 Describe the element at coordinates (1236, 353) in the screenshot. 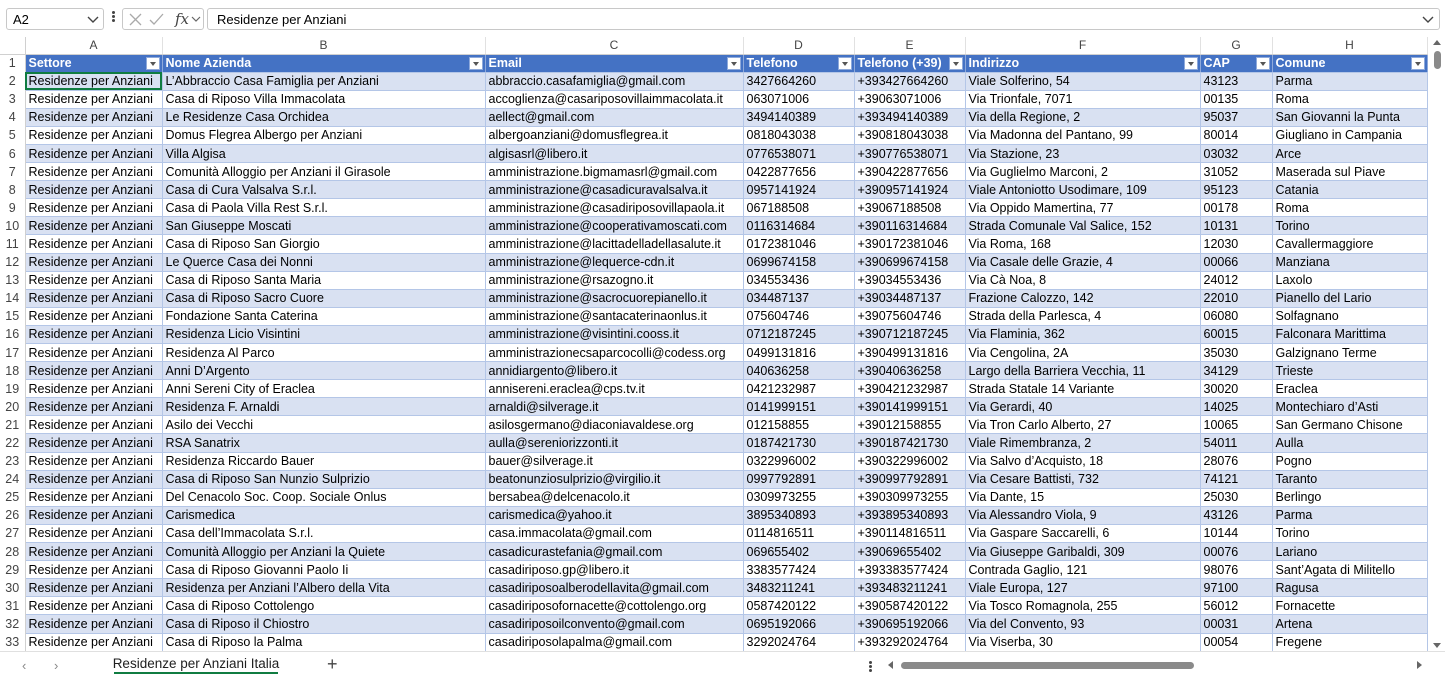

I see `cell-g: 35030` at that location.